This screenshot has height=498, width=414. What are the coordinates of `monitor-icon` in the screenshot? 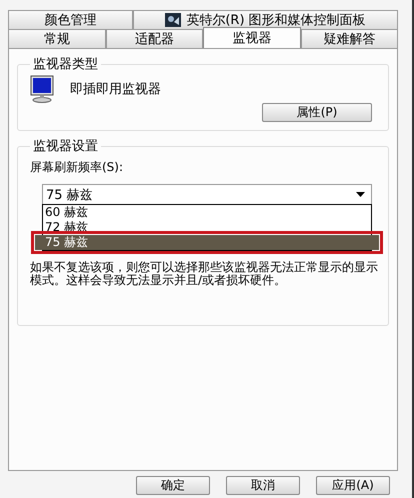 It's located at (43, 89).